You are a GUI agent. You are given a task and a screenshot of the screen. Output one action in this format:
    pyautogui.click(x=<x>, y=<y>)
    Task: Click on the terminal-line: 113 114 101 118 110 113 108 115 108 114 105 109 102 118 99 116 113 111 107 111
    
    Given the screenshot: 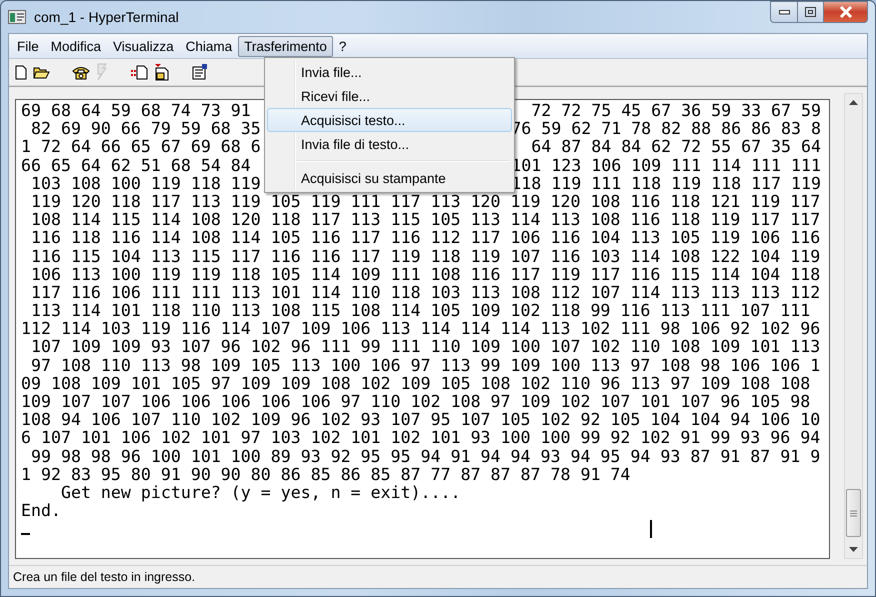 What is the action you would take?
    pyautogui.click(x=420, y=311)
    